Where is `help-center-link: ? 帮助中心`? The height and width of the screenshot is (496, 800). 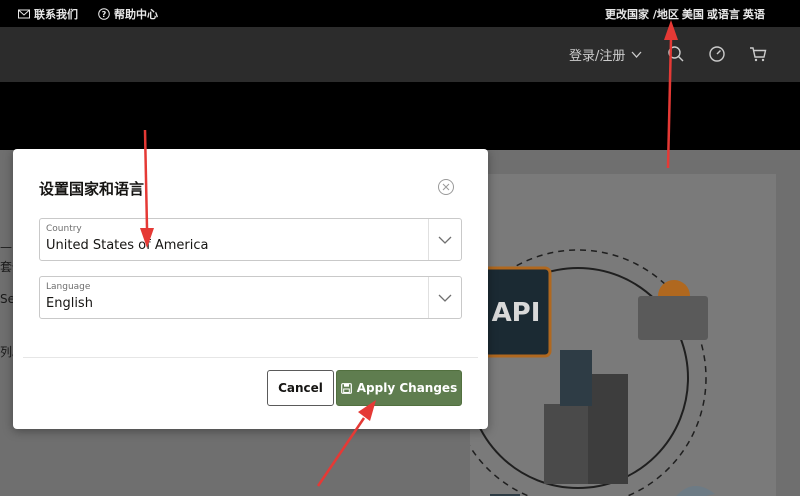 help-center-link: ? 帮助中心 is located at coordinates (128, 13).